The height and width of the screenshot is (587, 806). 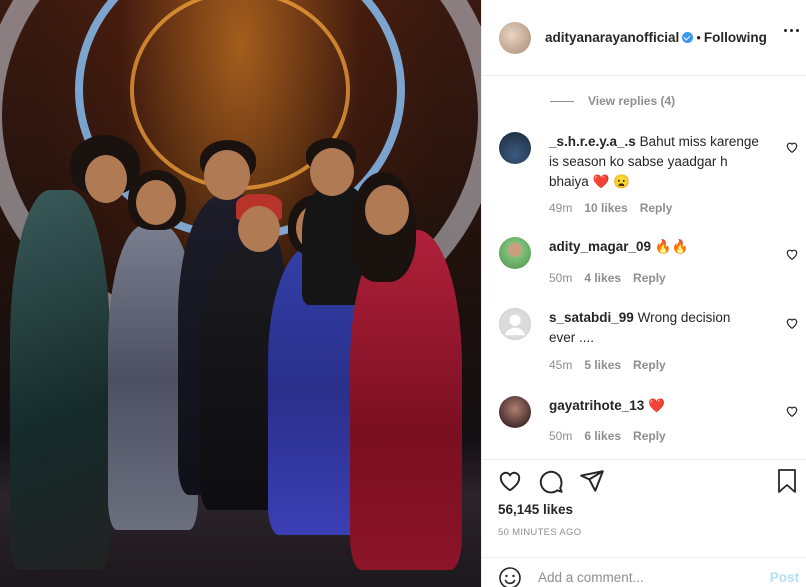 I want to click on comment-likes: 10 likes, so click(x=605, y=208).